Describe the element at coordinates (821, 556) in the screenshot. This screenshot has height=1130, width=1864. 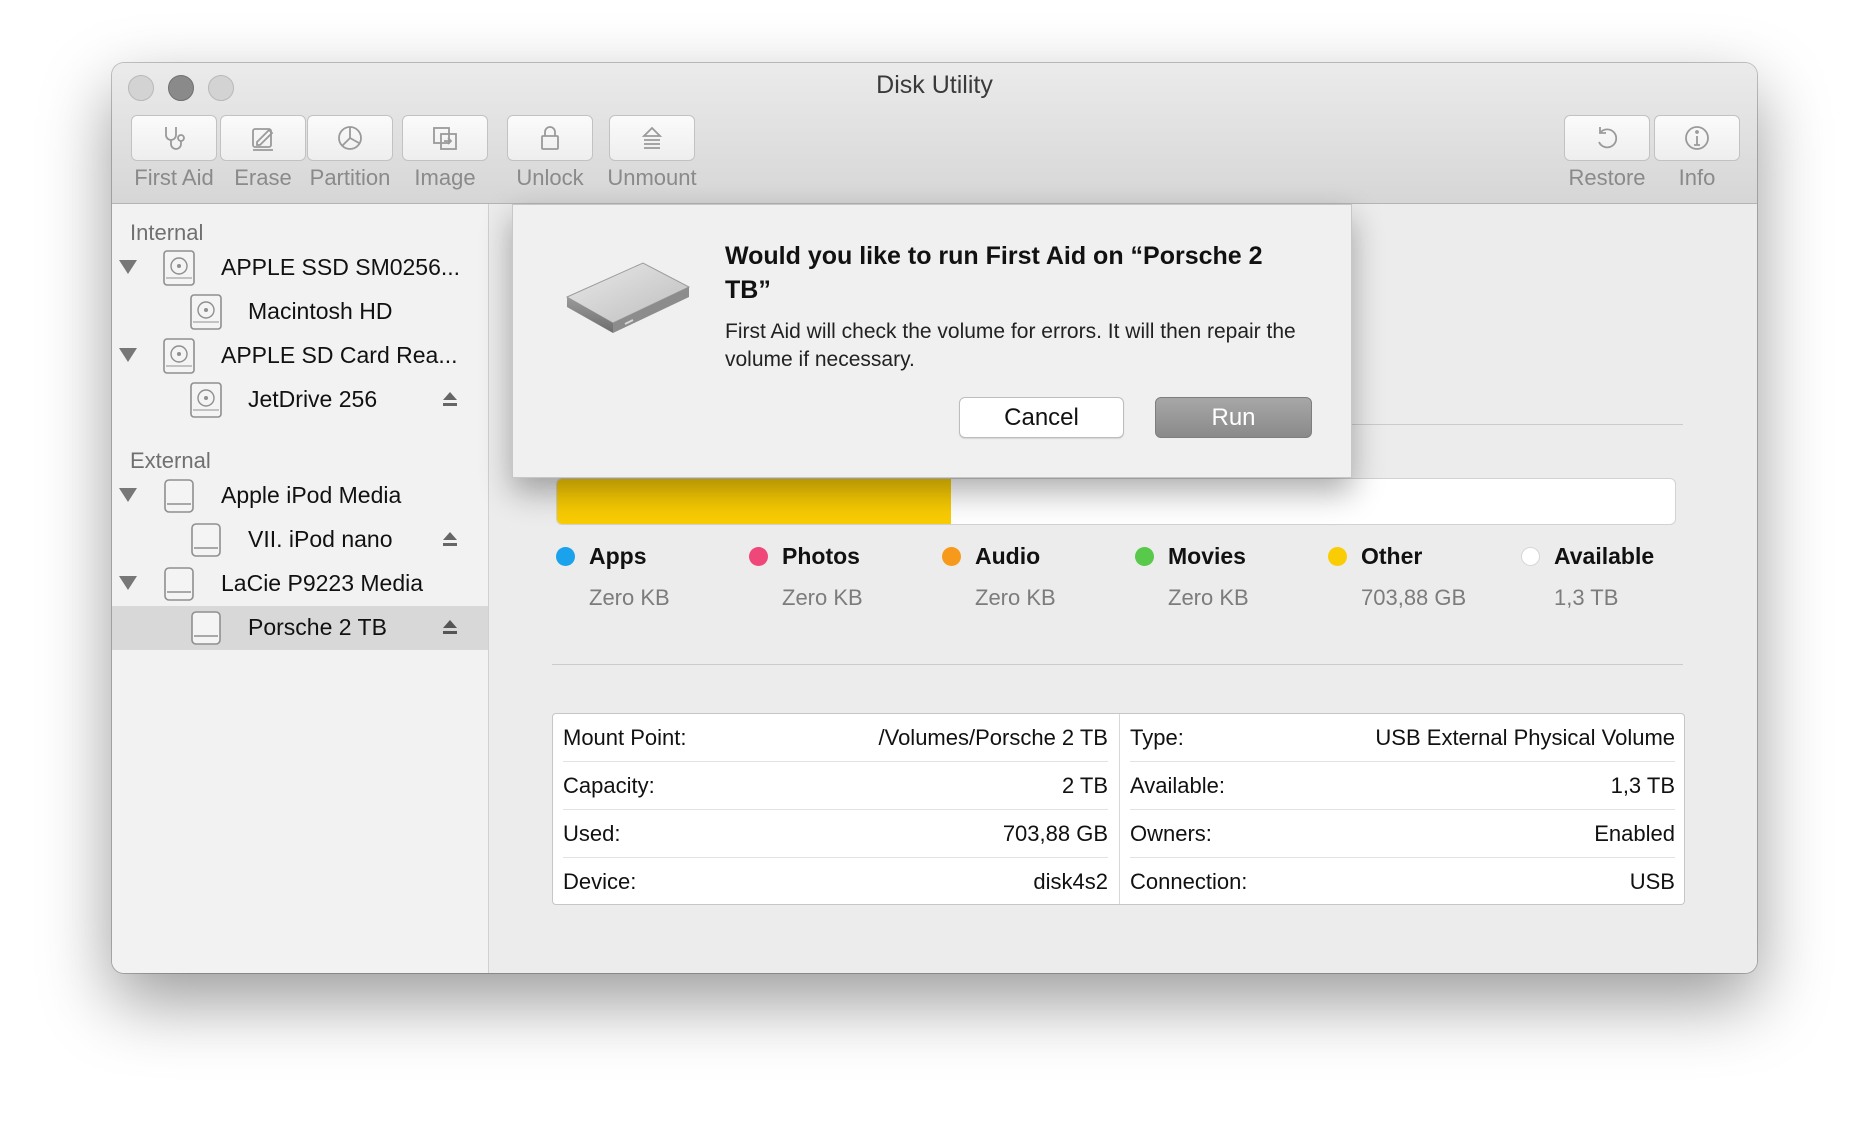
I see `legend-name: Photos` at that location.